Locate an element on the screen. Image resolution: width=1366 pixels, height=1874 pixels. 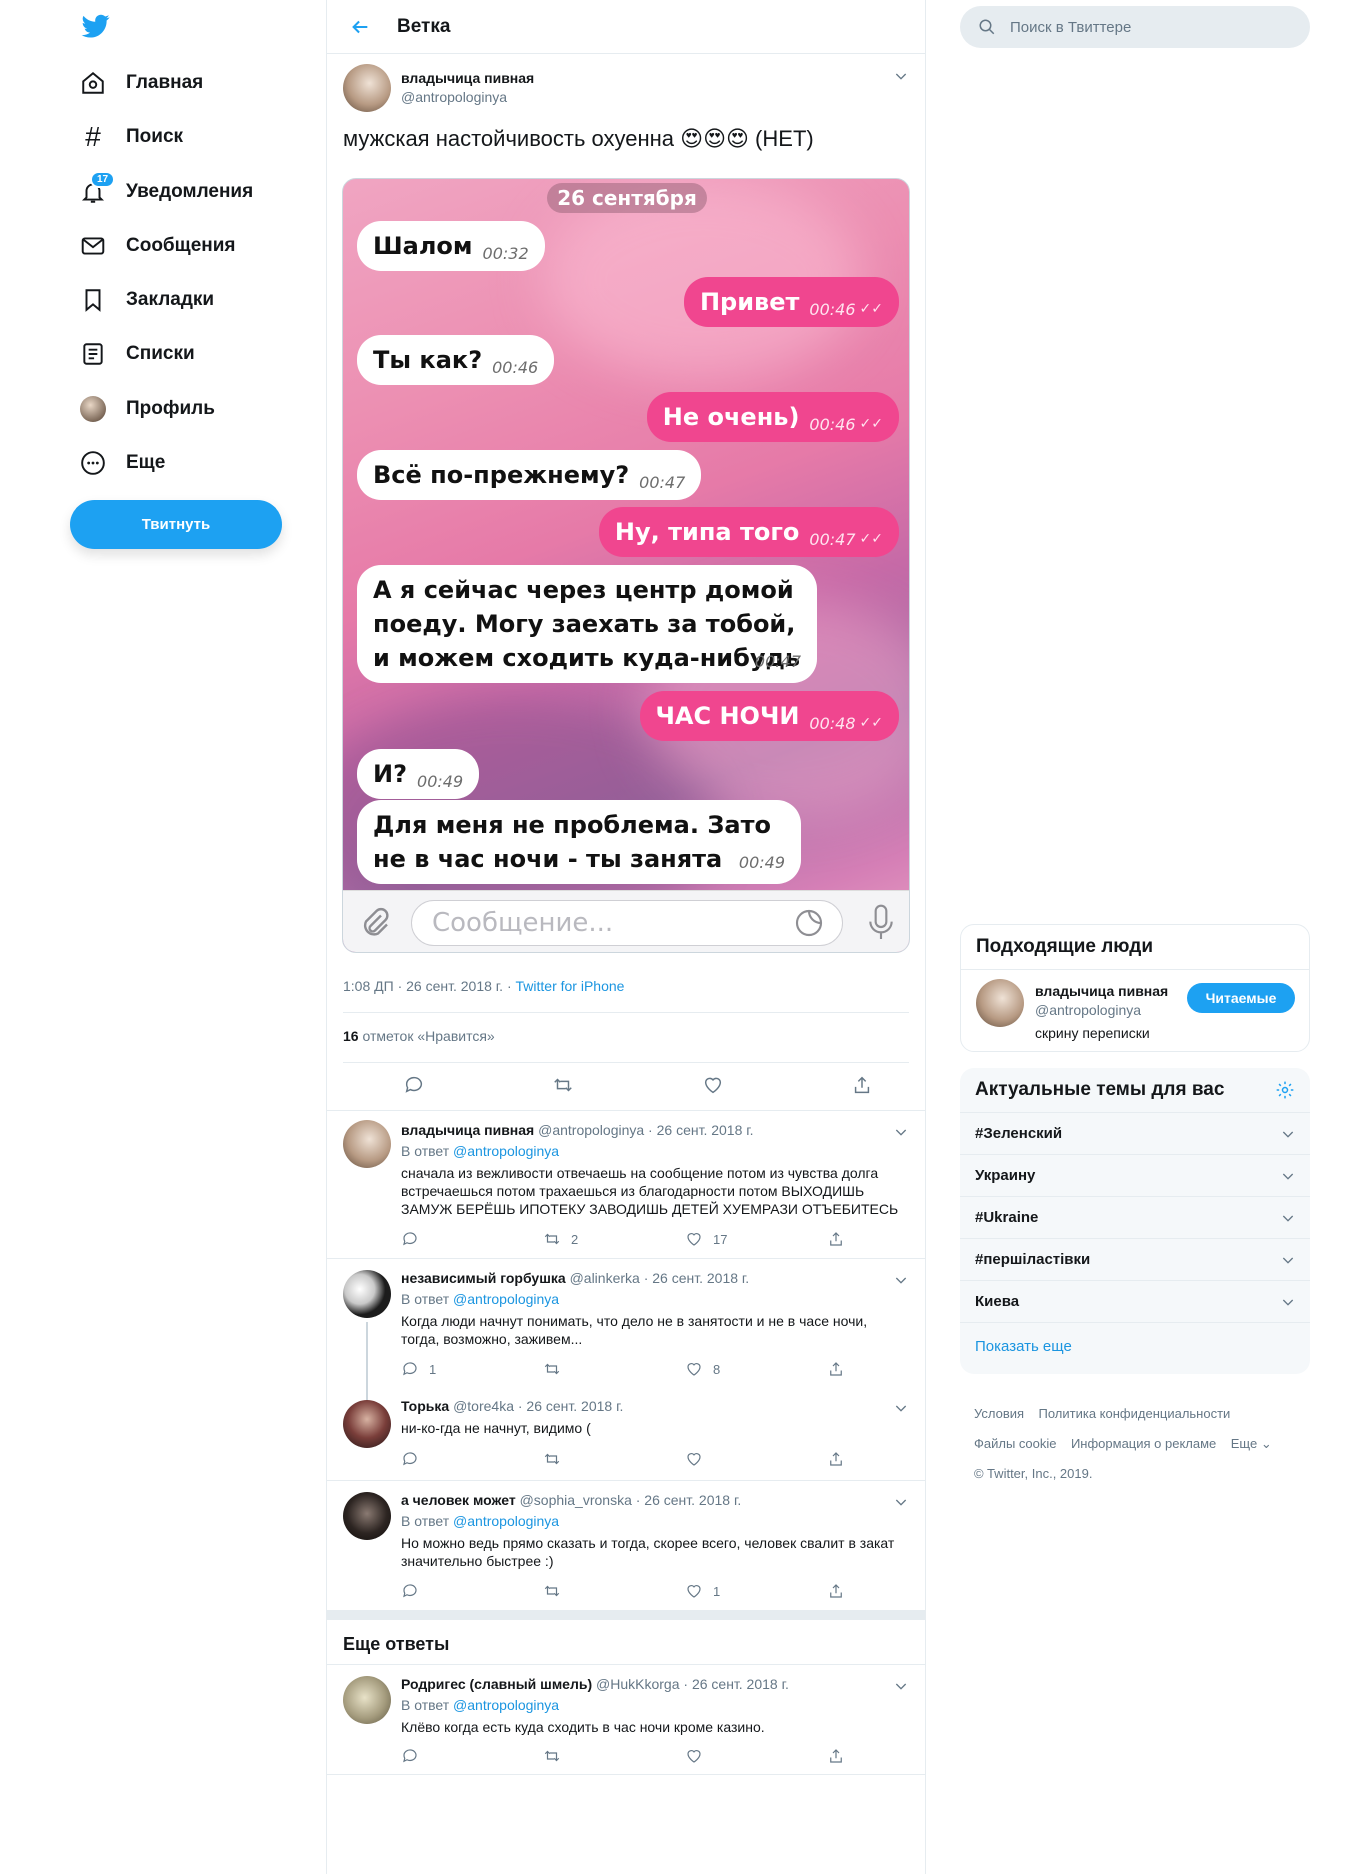
footer-link: Условия is located at coordinates (999, 1413).